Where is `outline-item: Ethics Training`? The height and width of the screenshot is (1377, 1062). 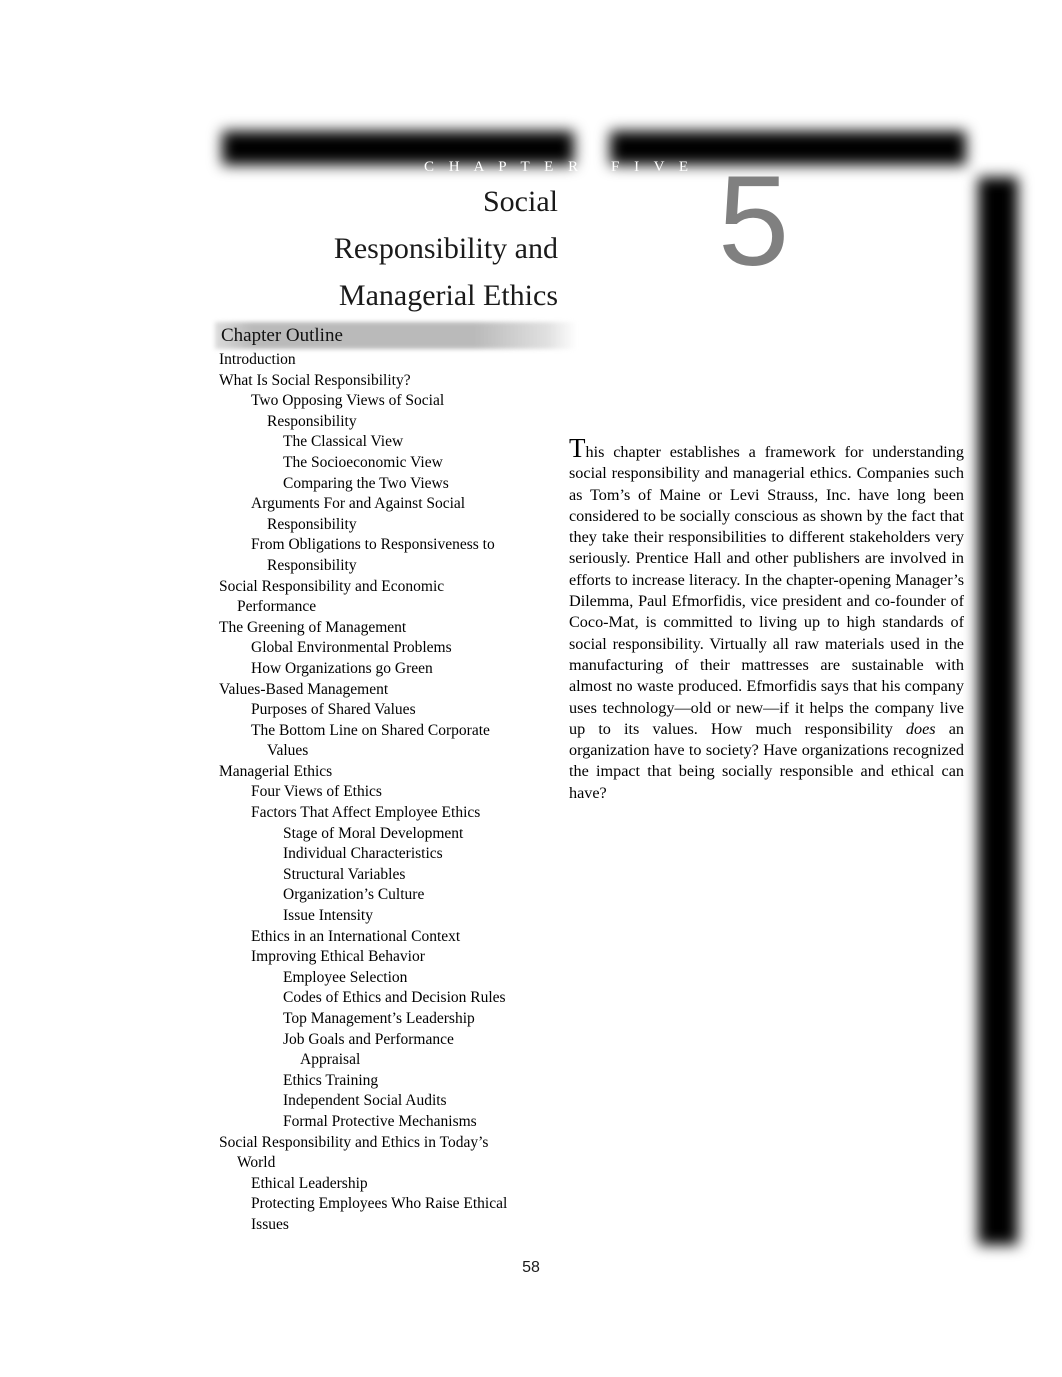 outline-item: Ethics Training is located at coordinates (331, 1080).